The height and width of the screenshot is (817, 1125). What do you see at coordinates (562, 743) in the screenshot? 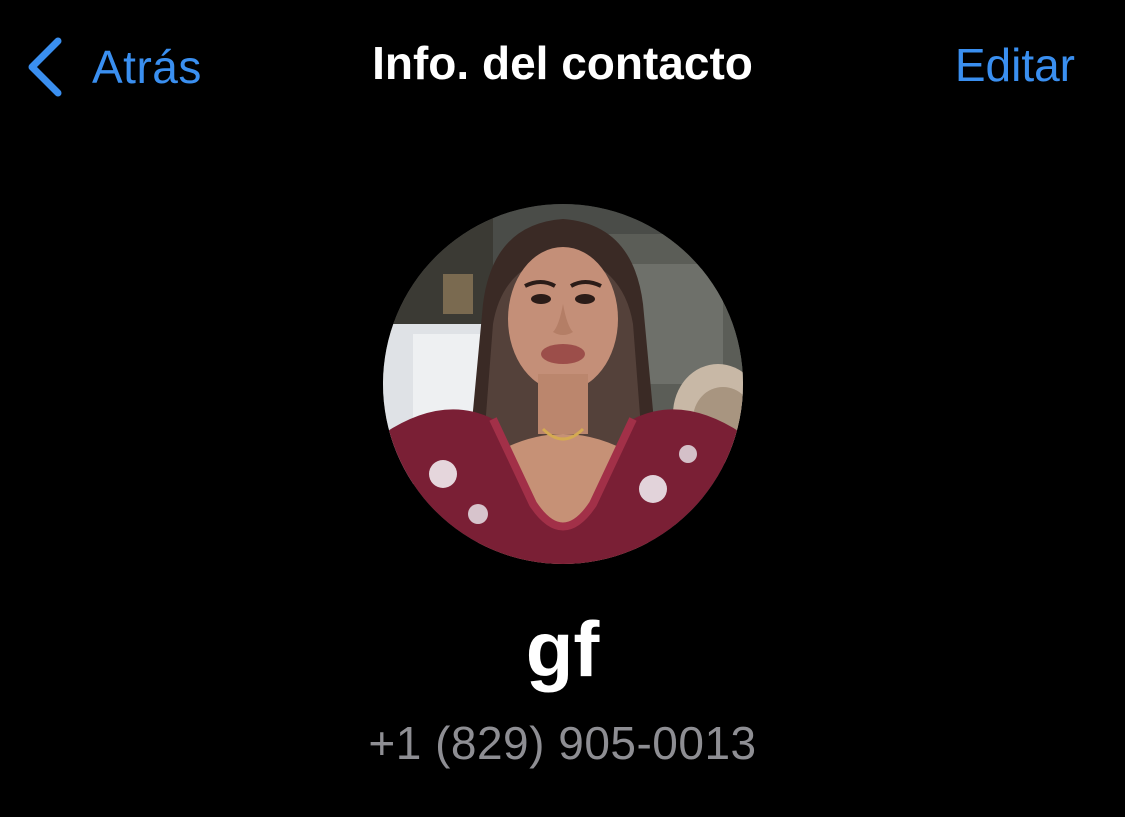
I see `contact-phone: +1 (829) 905-0013` at bounding box center [562, 743].